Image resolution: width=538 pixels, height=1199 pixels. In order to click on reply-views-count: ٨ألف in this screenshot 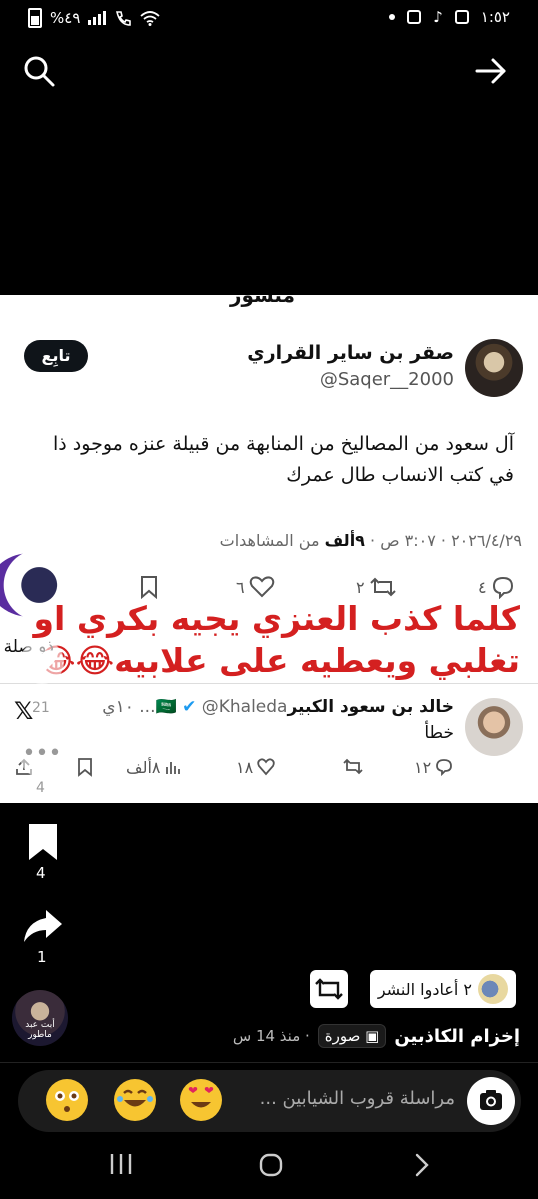, I will do `click(143, 767)`.